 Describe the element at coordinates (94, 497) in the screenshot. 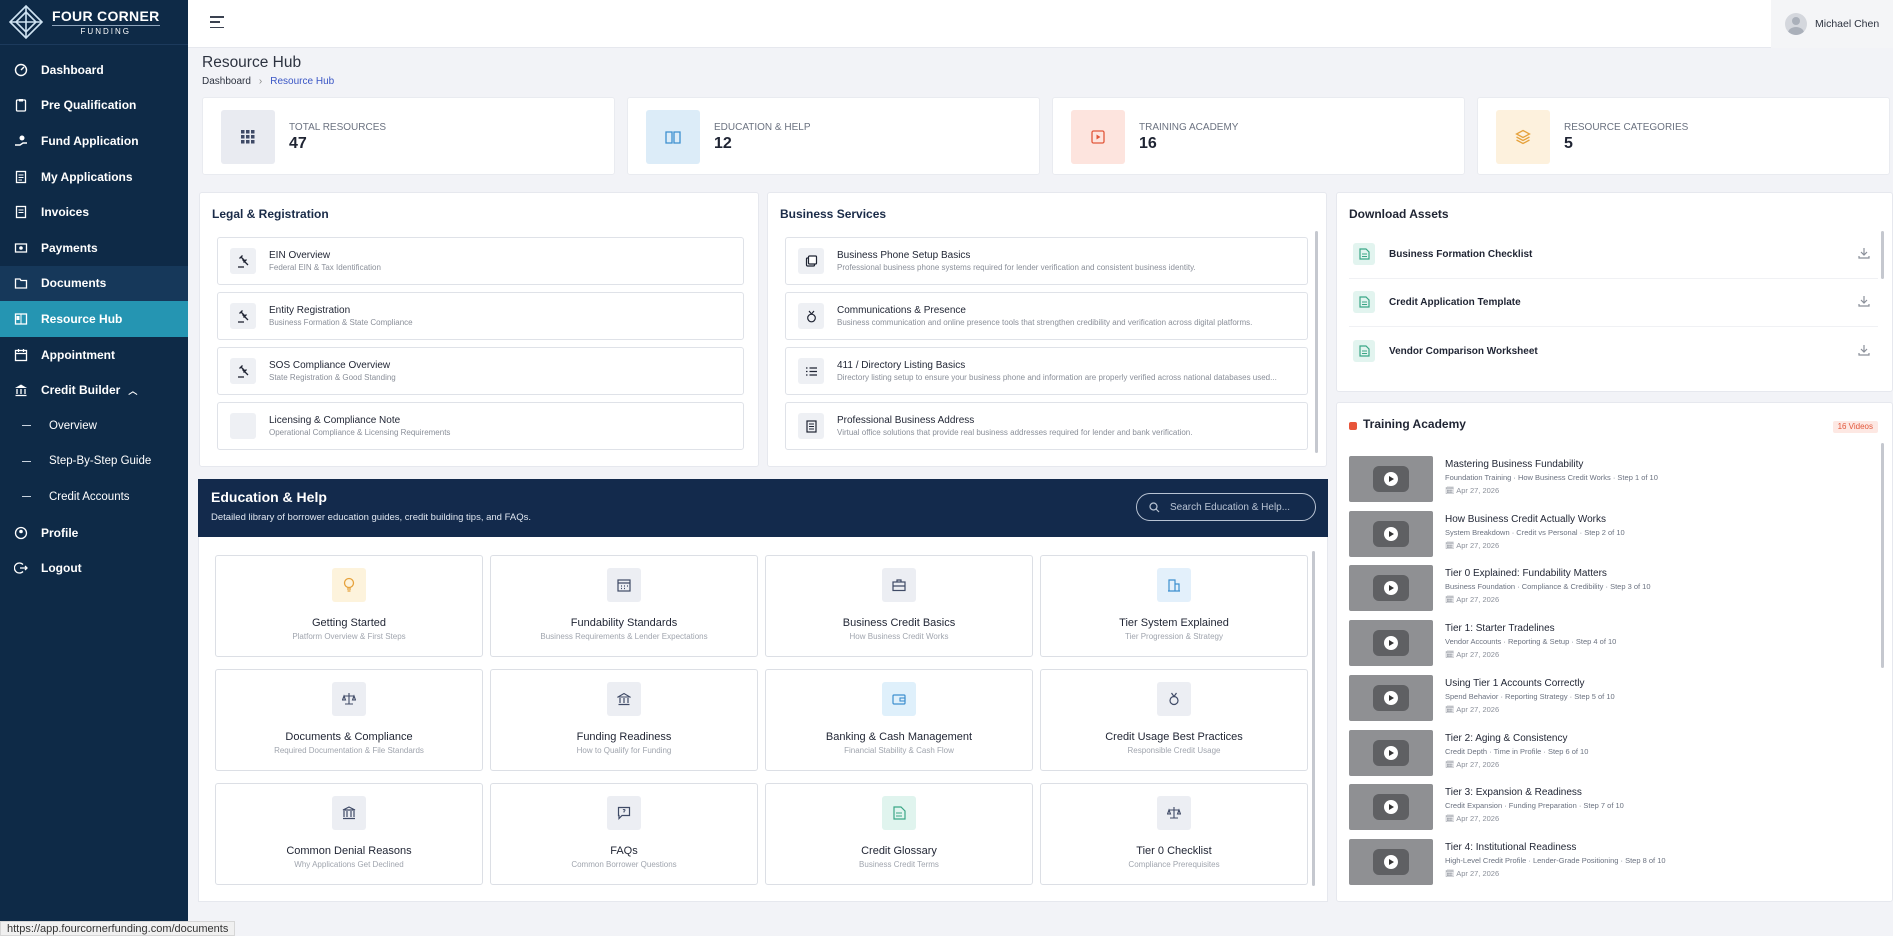

I see `sidebar-item-credit-accounts: Credit Accounts` at that location.